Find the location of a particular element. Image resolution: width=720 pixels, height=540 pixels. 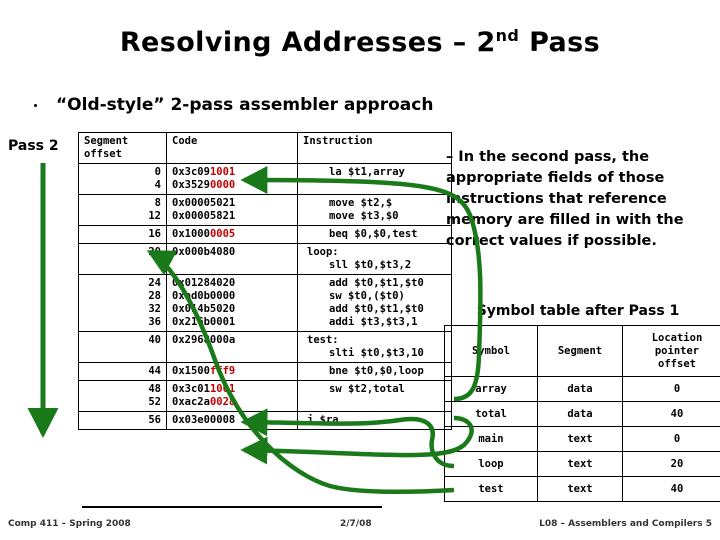

symbol-segment: data is located at coordinates (580, 389).